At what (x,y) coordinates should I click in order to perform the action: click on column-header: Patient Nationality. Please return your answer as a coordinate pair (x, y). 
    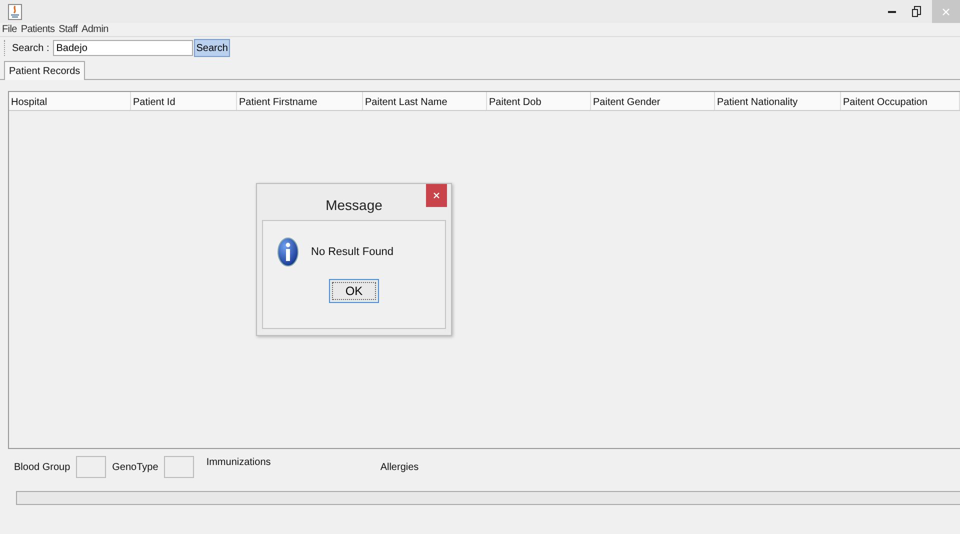
    Looking at the image, I should click on (778, 101).